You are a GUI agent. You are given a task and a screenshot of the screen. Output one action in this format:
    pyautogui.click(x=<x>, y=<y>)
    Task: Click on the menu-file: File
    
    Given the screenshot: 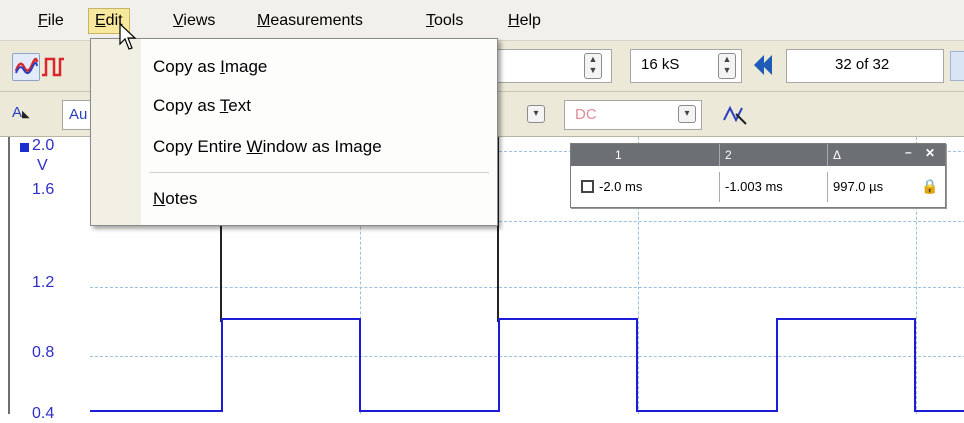 What is the action you would take?
    pyautogui.click(x=51, y=21)
    